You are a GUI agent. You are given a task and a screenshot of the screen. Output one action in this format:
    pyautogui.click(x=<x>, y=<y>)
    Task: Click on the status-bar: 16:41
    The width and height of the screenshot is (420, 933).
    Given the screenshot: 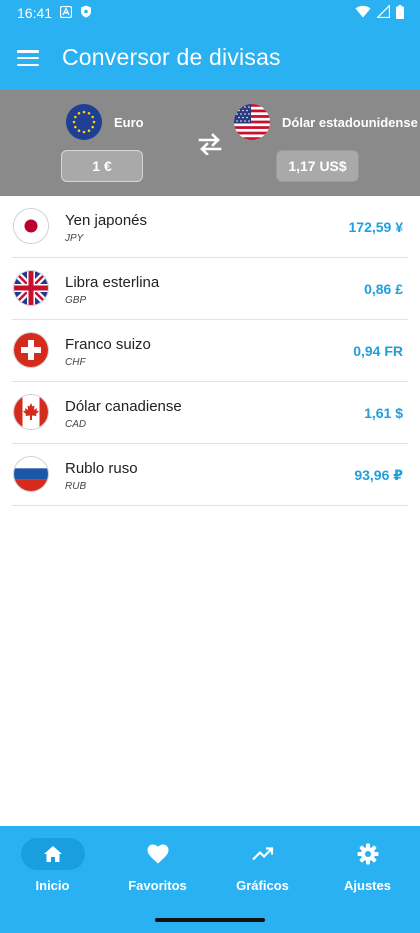 What is the action you would take?
    pyautogui.click(x=210, y=13)
    